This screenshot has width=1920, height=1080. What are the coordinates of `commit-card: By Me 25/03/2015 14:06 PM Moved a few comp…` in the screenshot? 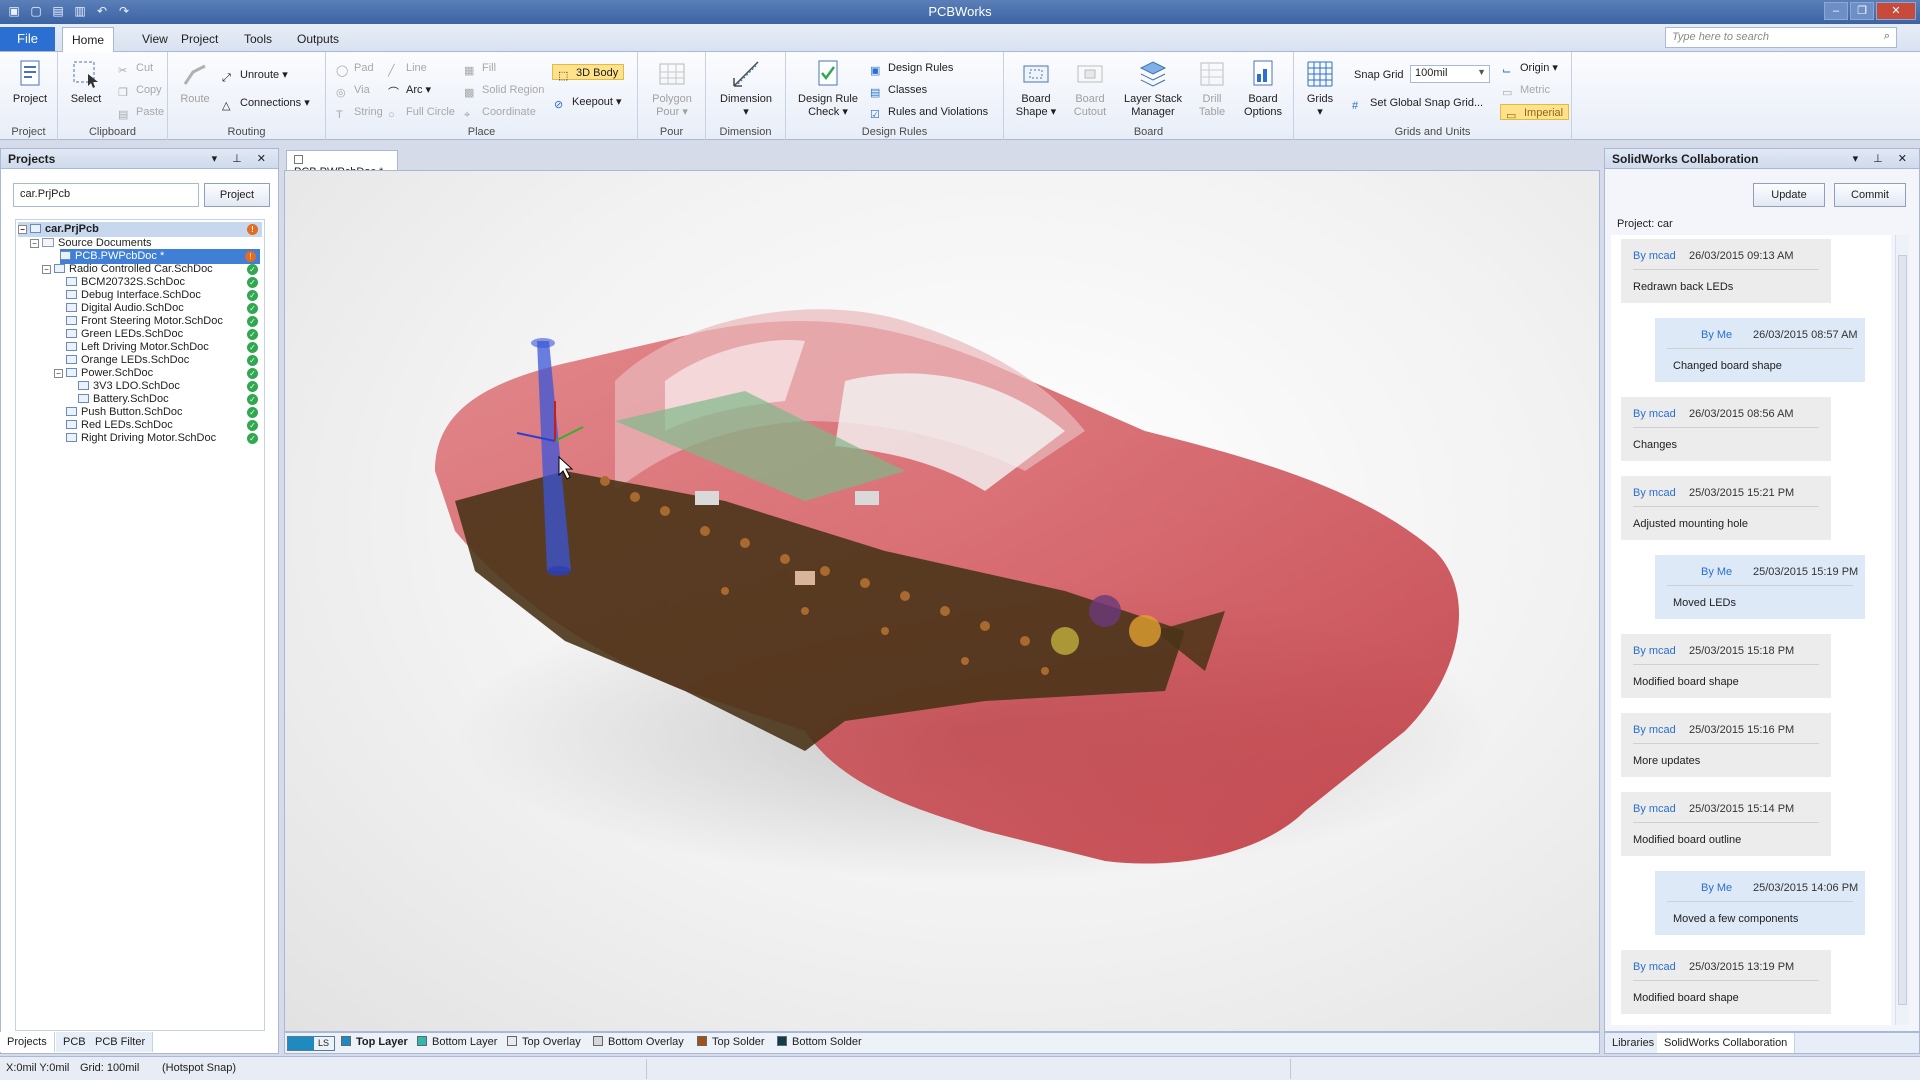 It's located at (1760, 903).